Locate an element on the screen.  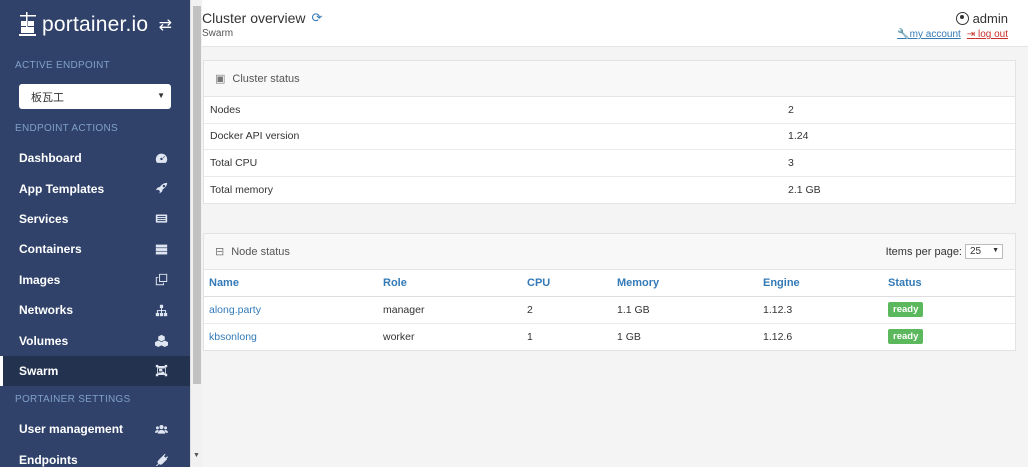
sidebar-item-endpoints: Endpoints is located at coordinates (95, 456).